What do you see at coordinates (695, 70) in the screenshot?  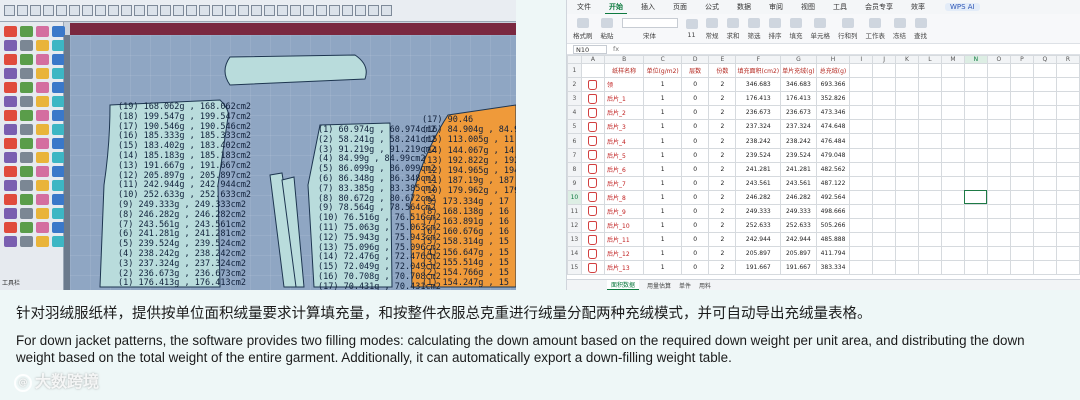 I see `table-header-cell: 层数` at bounding box center [695, 70].